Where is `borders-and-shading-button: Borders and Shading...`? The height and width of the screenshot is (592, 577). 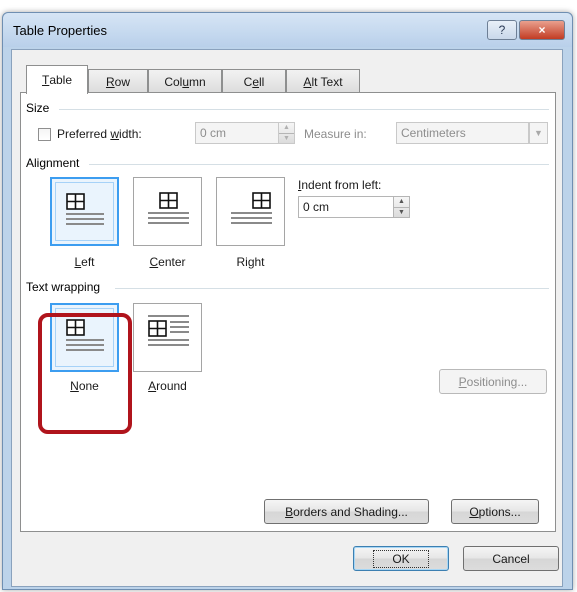
borders-and-shading-button: Borders and Shading... is located at coordinates (346, 511).